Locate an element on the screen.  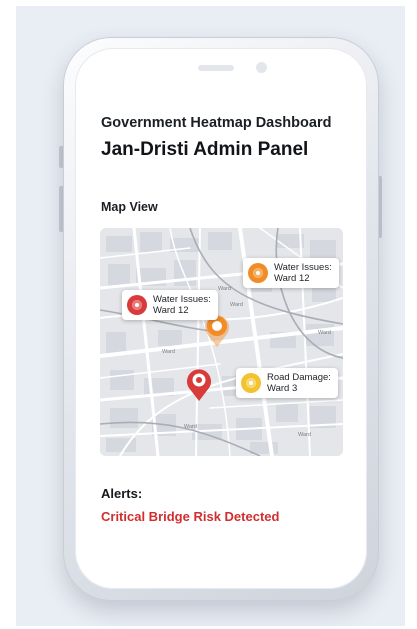
callout-road-damage: Road Damage: Ward 3 is located at coordinates (287, 383).